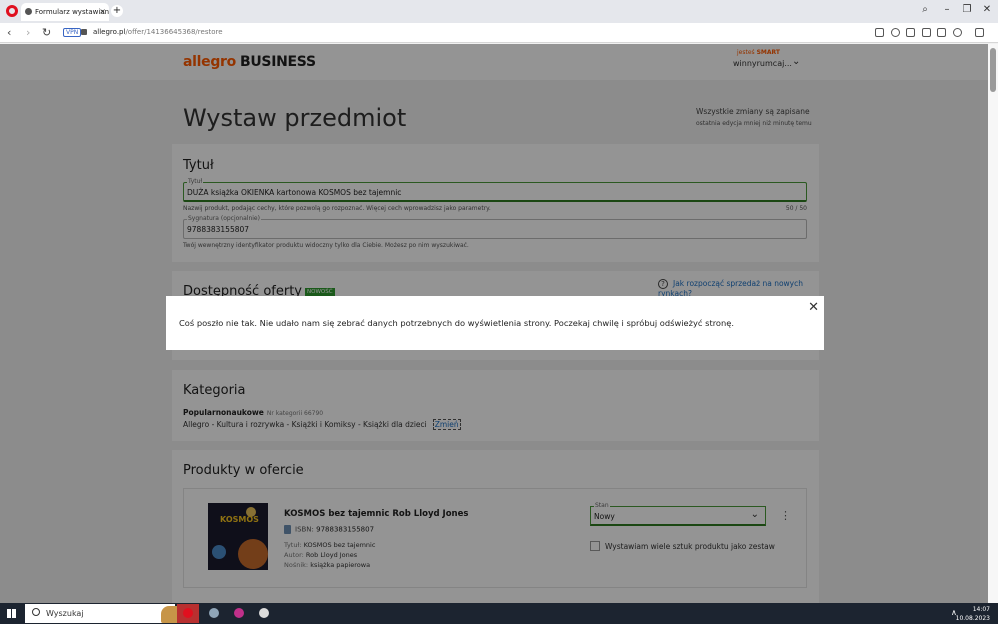 This screenshot has height=624, width=998. I want to click on heart-icon, so click(910, 32).